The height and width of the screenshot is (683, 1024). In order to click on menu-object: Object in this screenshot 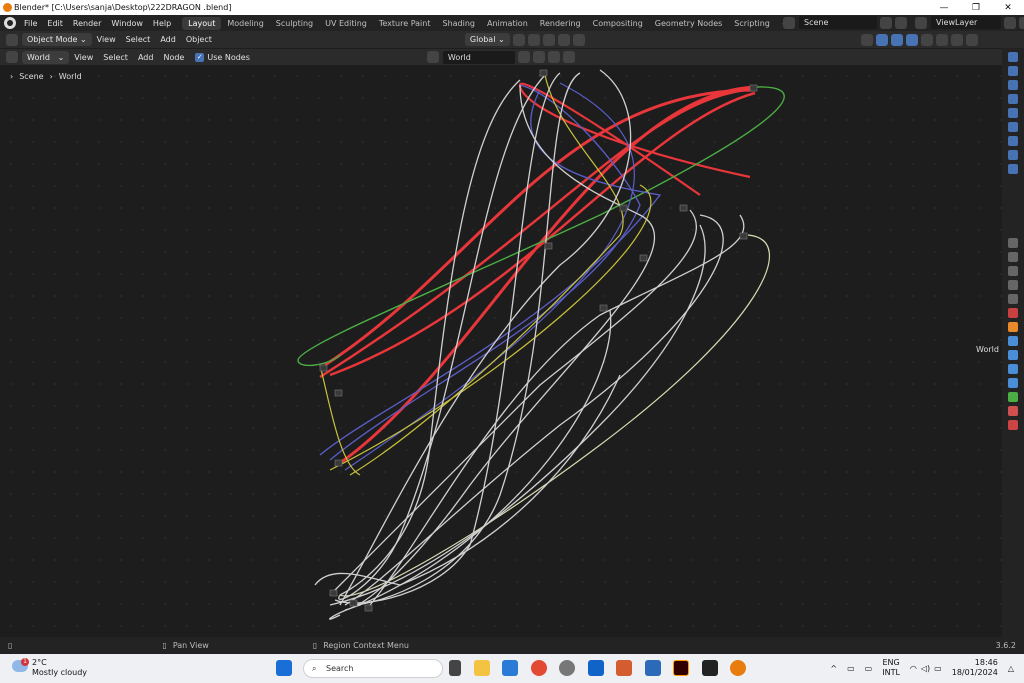, I will do `click(199, 39)`.